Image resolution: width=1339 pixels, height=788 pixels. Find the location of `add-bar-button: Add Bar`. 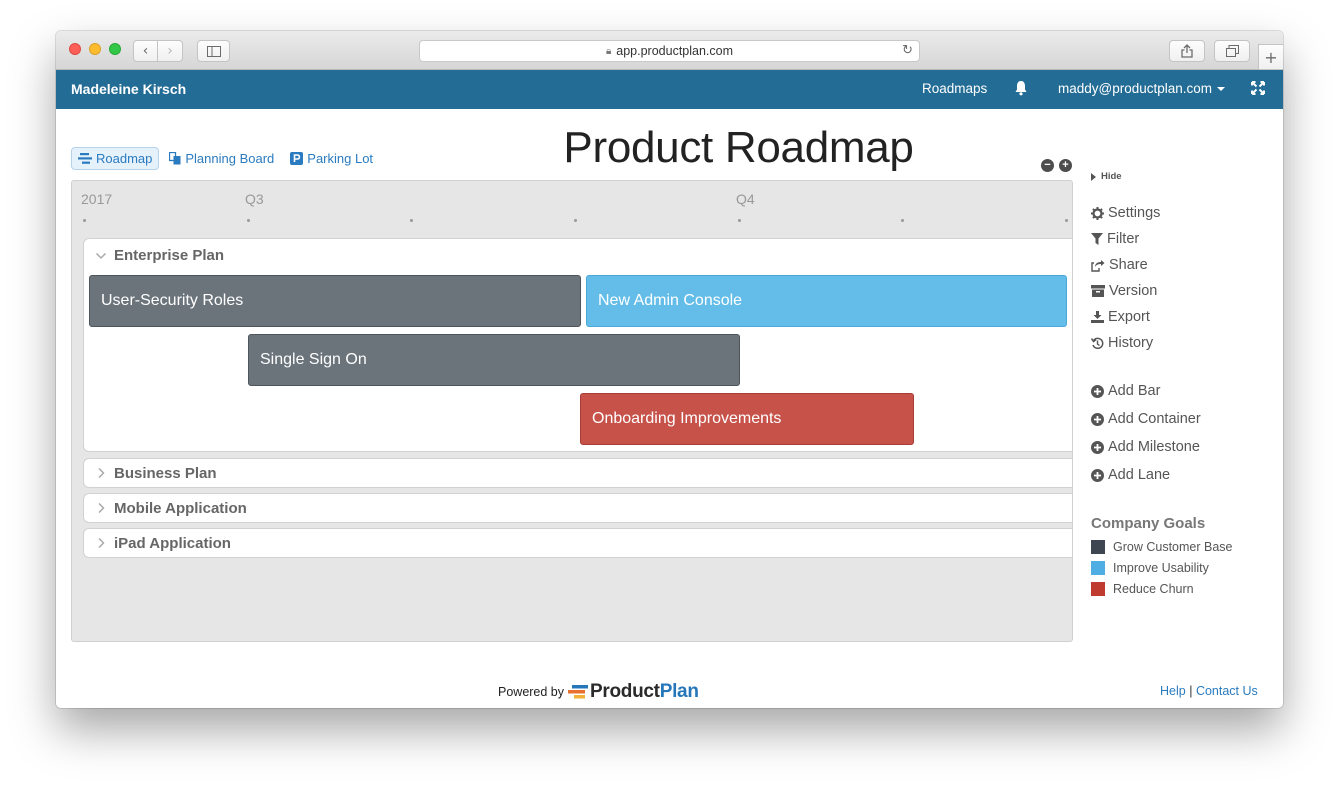

add-bar-button: Add Bar is located at coordinates (1125, 391).